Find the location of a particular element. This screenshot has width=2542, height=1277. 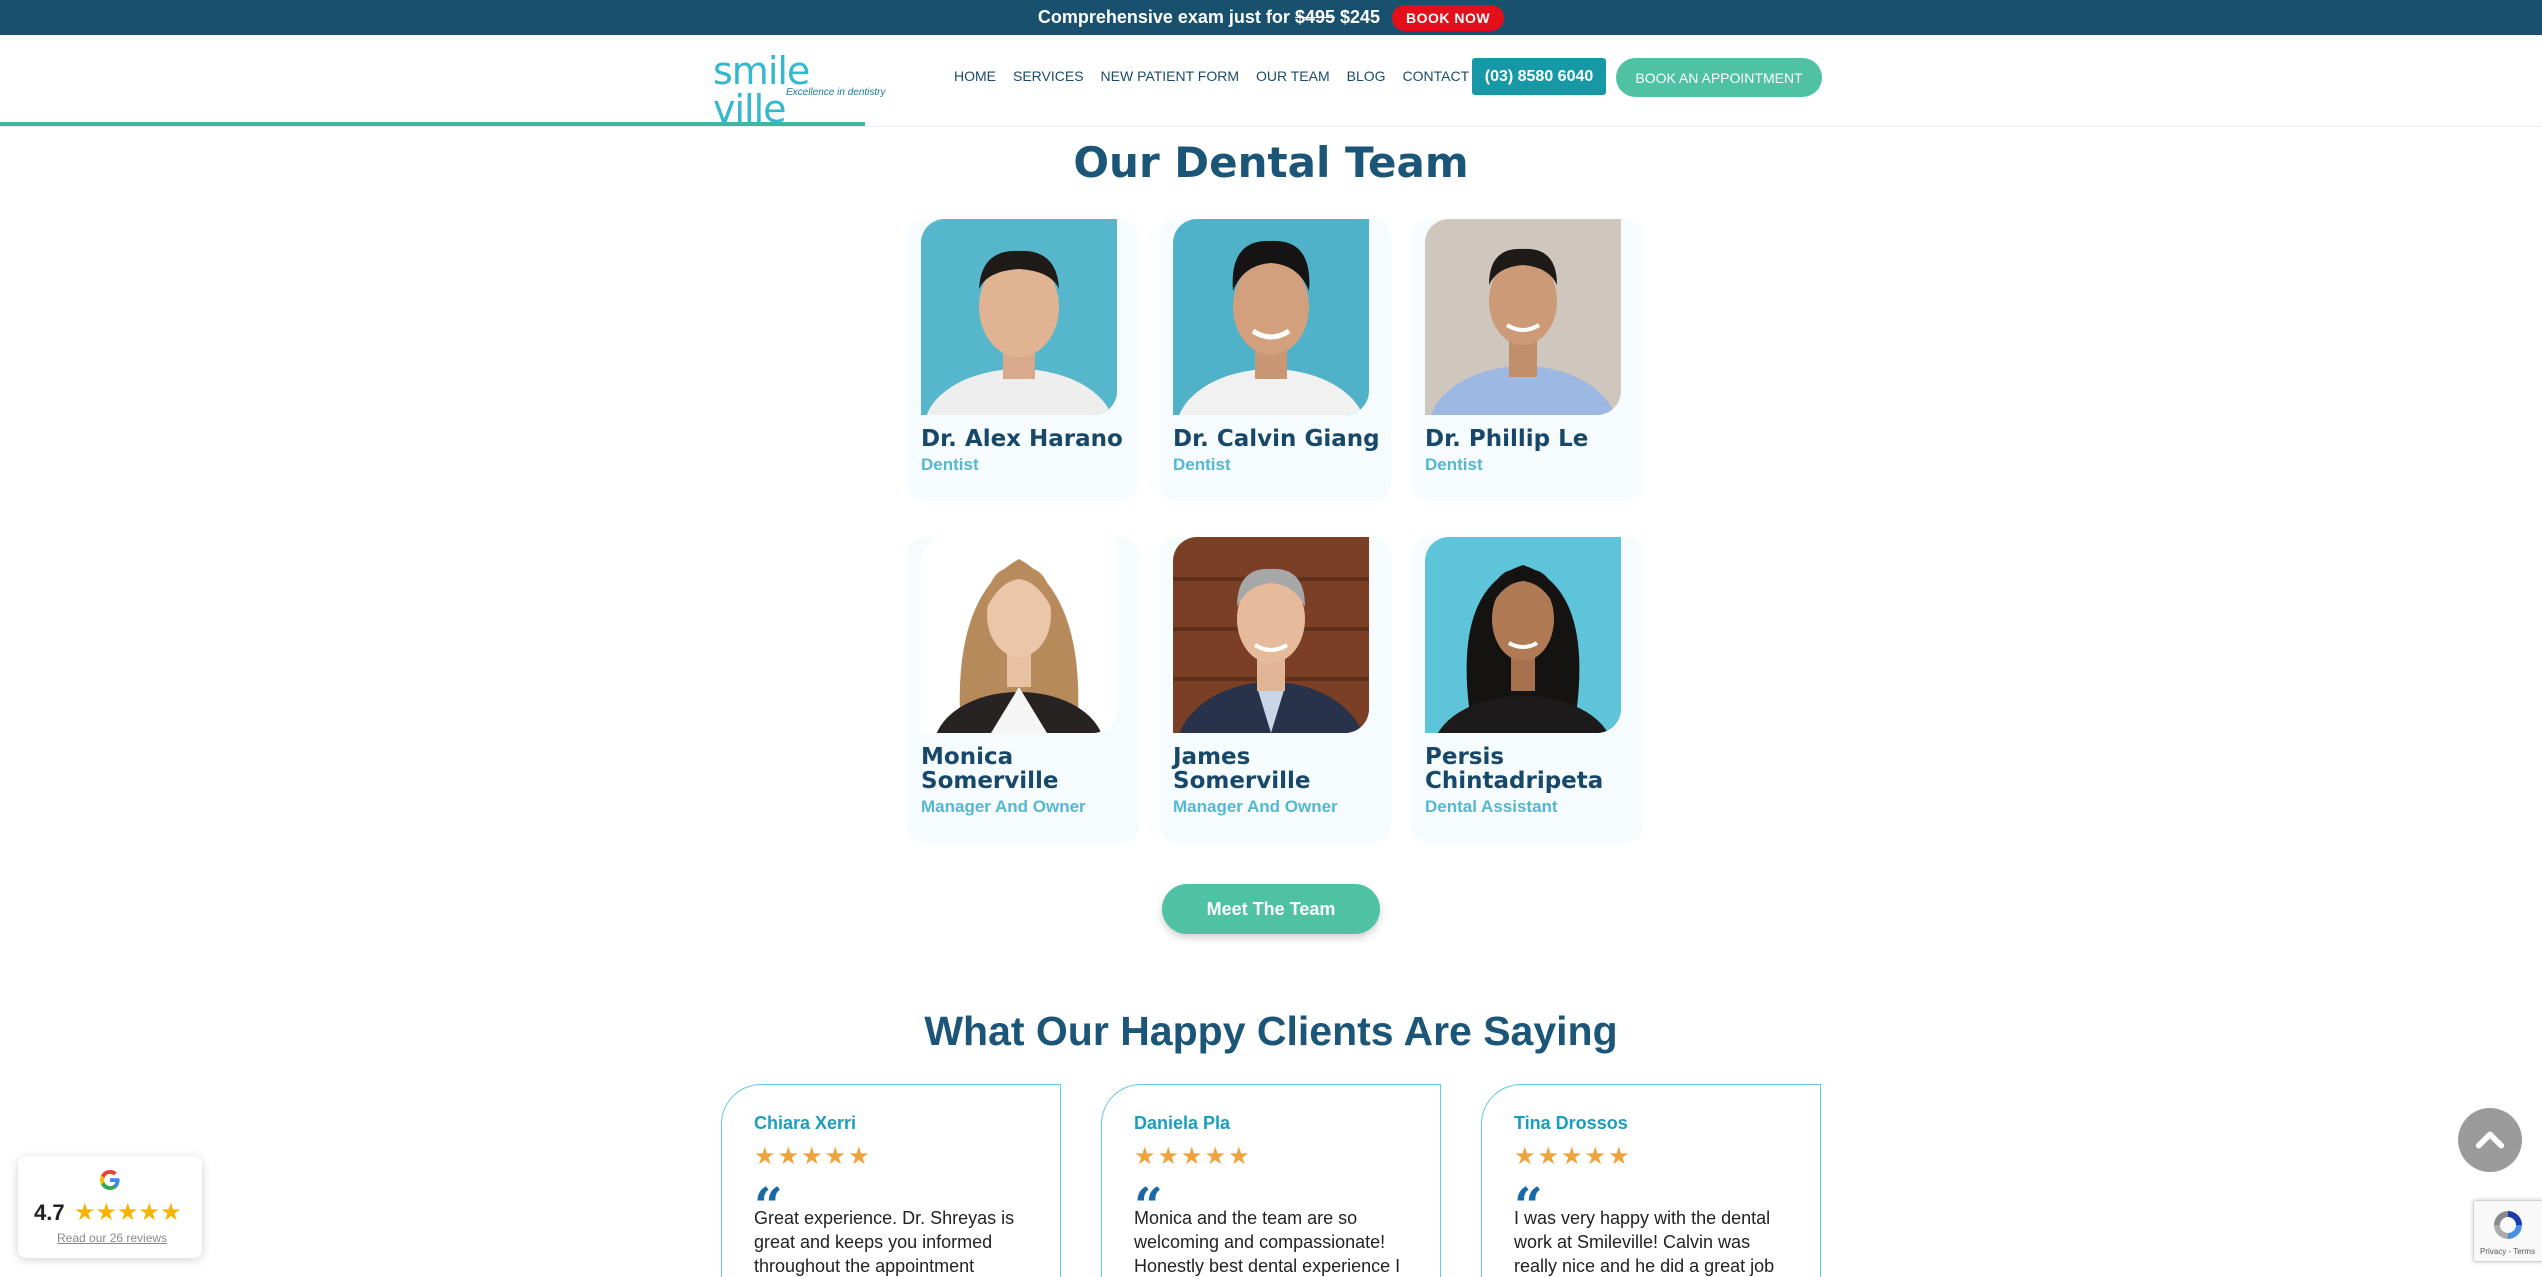

team-card: Persis Chintadripeta Dental Assistant is located at coordinates (1527, 690).